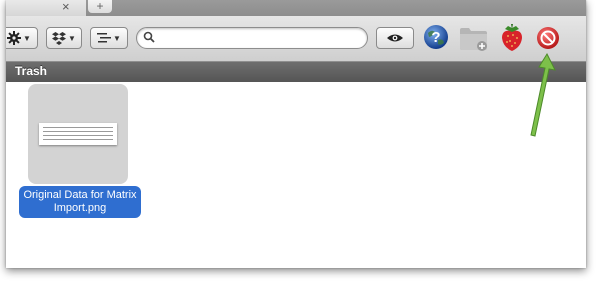 Image resolution: width=600 pixels, height=285 pixels. Describe the element at coordinates (548, 38) in the screenshot. I see `no-entry-icon` at that location.